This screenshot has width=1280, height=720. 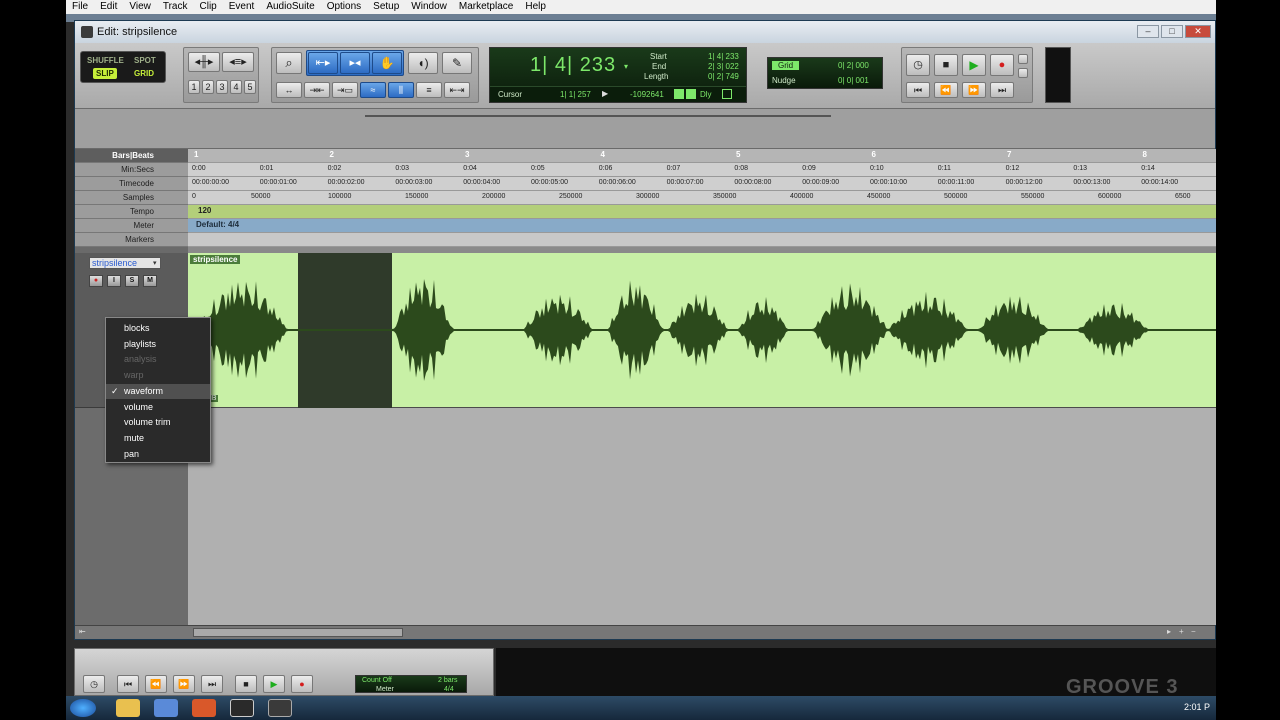 I want to click on close-icon: ✕, so click(x=1198, y=31).